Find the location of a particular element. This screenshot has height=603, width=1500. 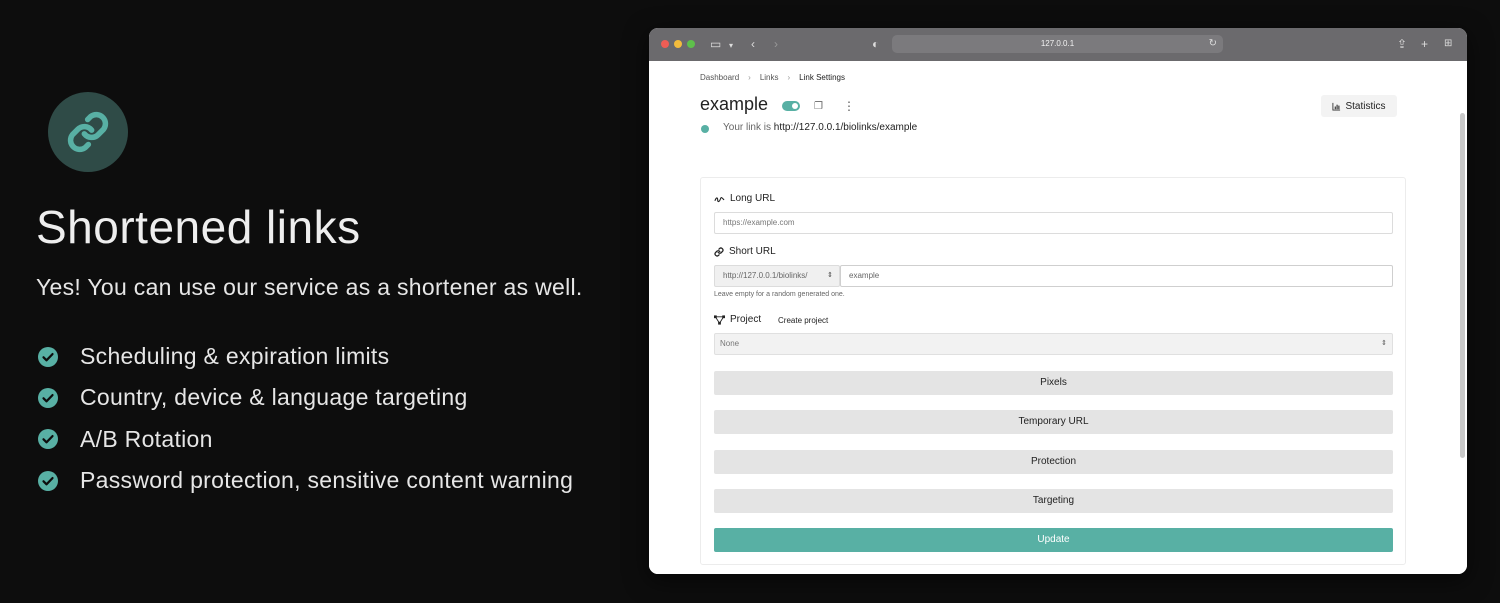

short-url-help: Leave empty for a random generated one. is located at coordinates (779, 294).